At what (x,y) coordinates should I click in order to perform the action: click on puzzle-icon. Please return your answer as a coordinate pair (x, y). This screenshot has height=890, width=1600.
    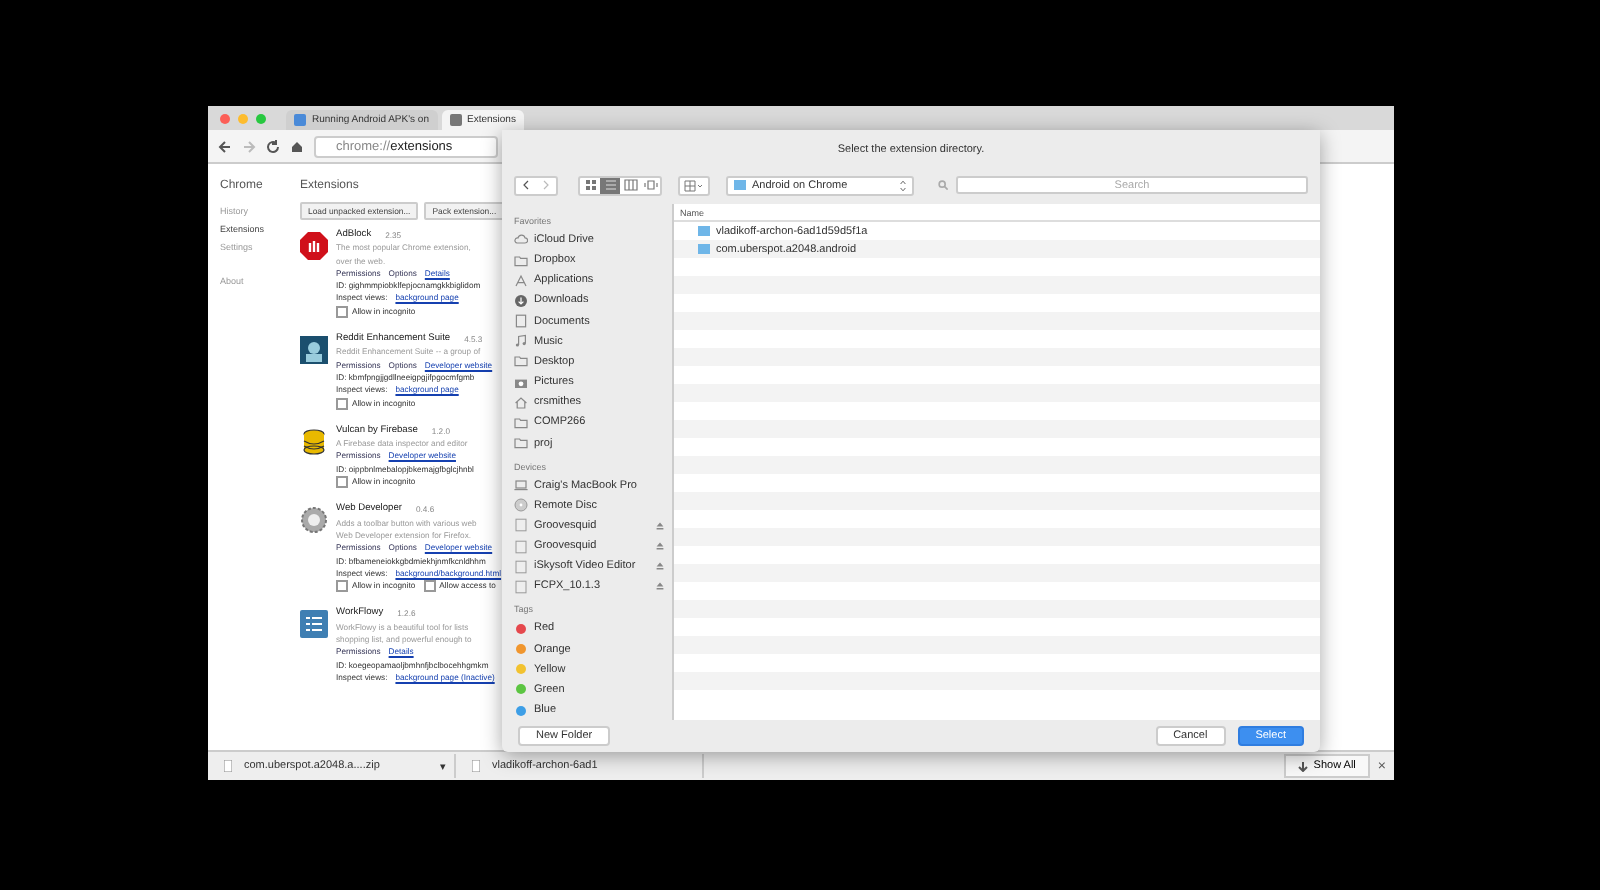
    Looking at the image, I should click on (455, 120).